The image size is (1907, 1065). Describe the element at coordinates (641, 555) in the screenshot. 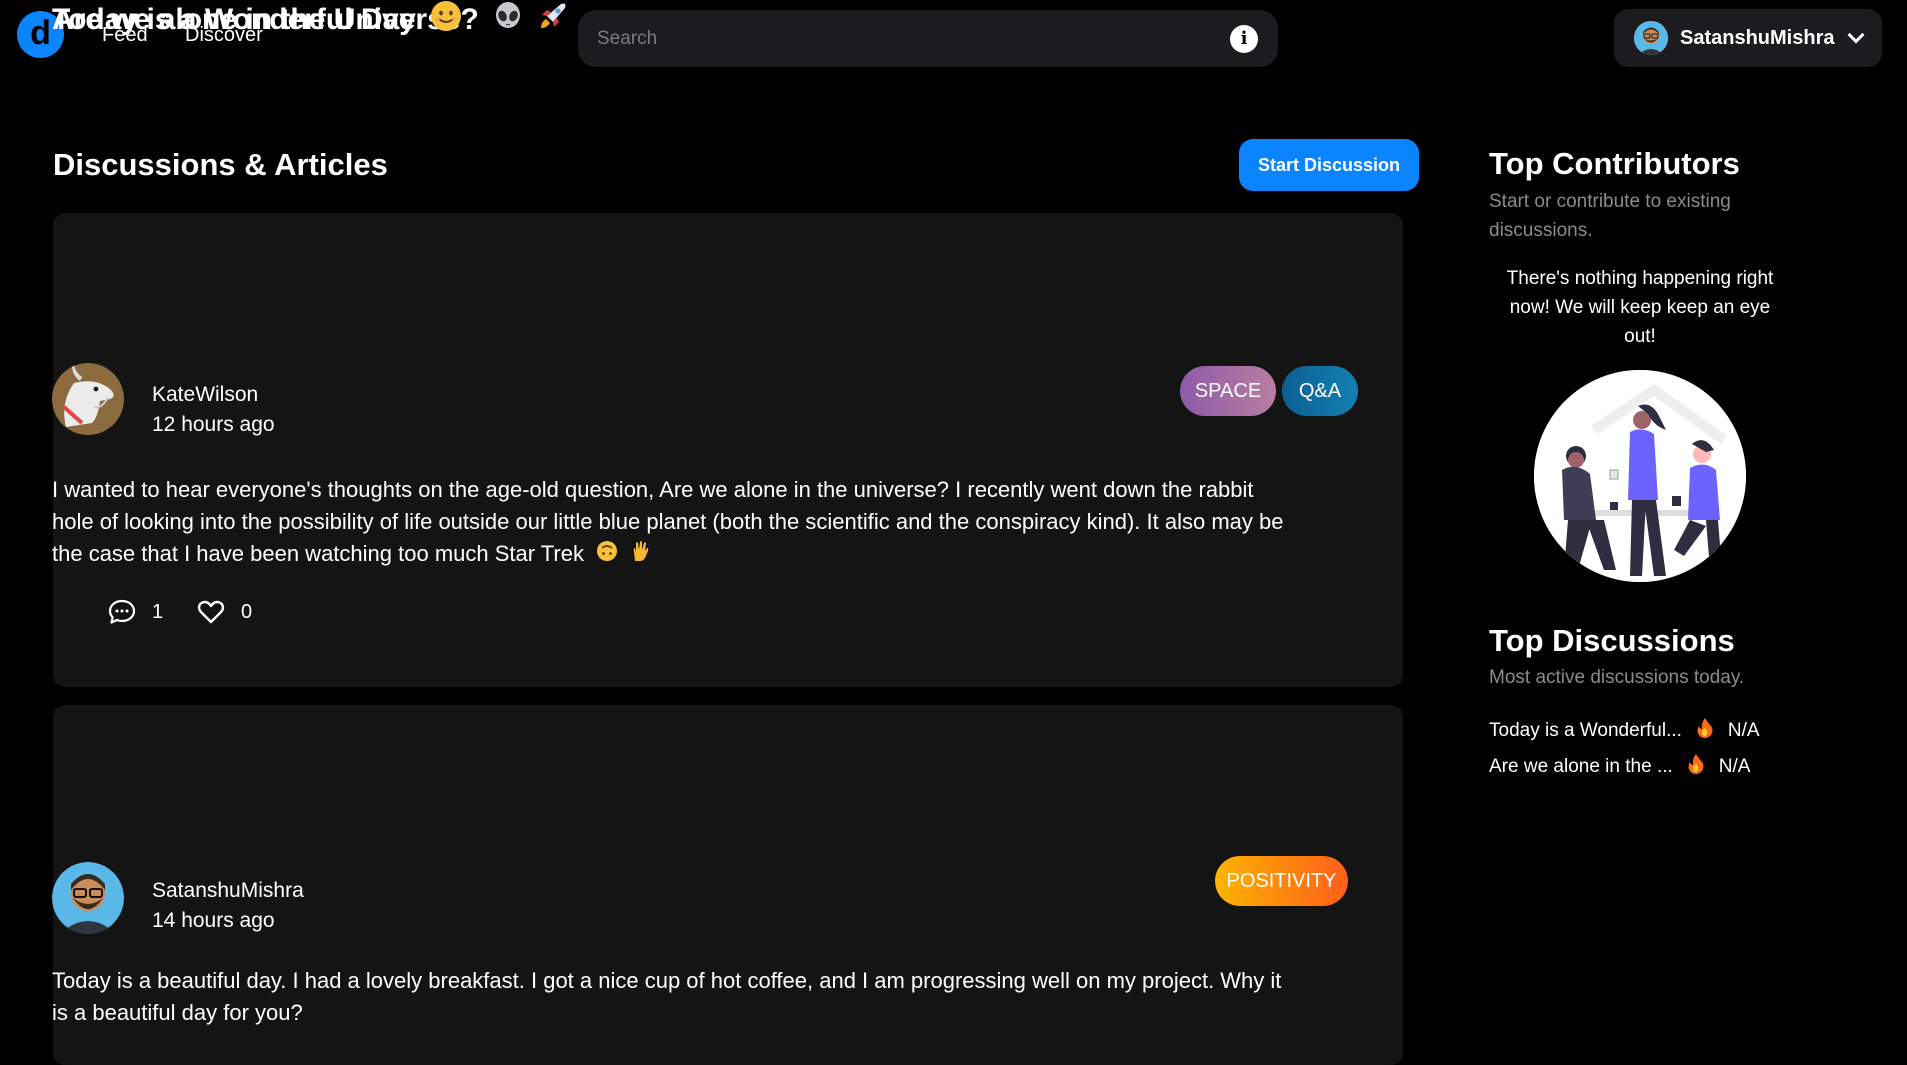

I see `vulcan-salute-emoji-icon` at that location.